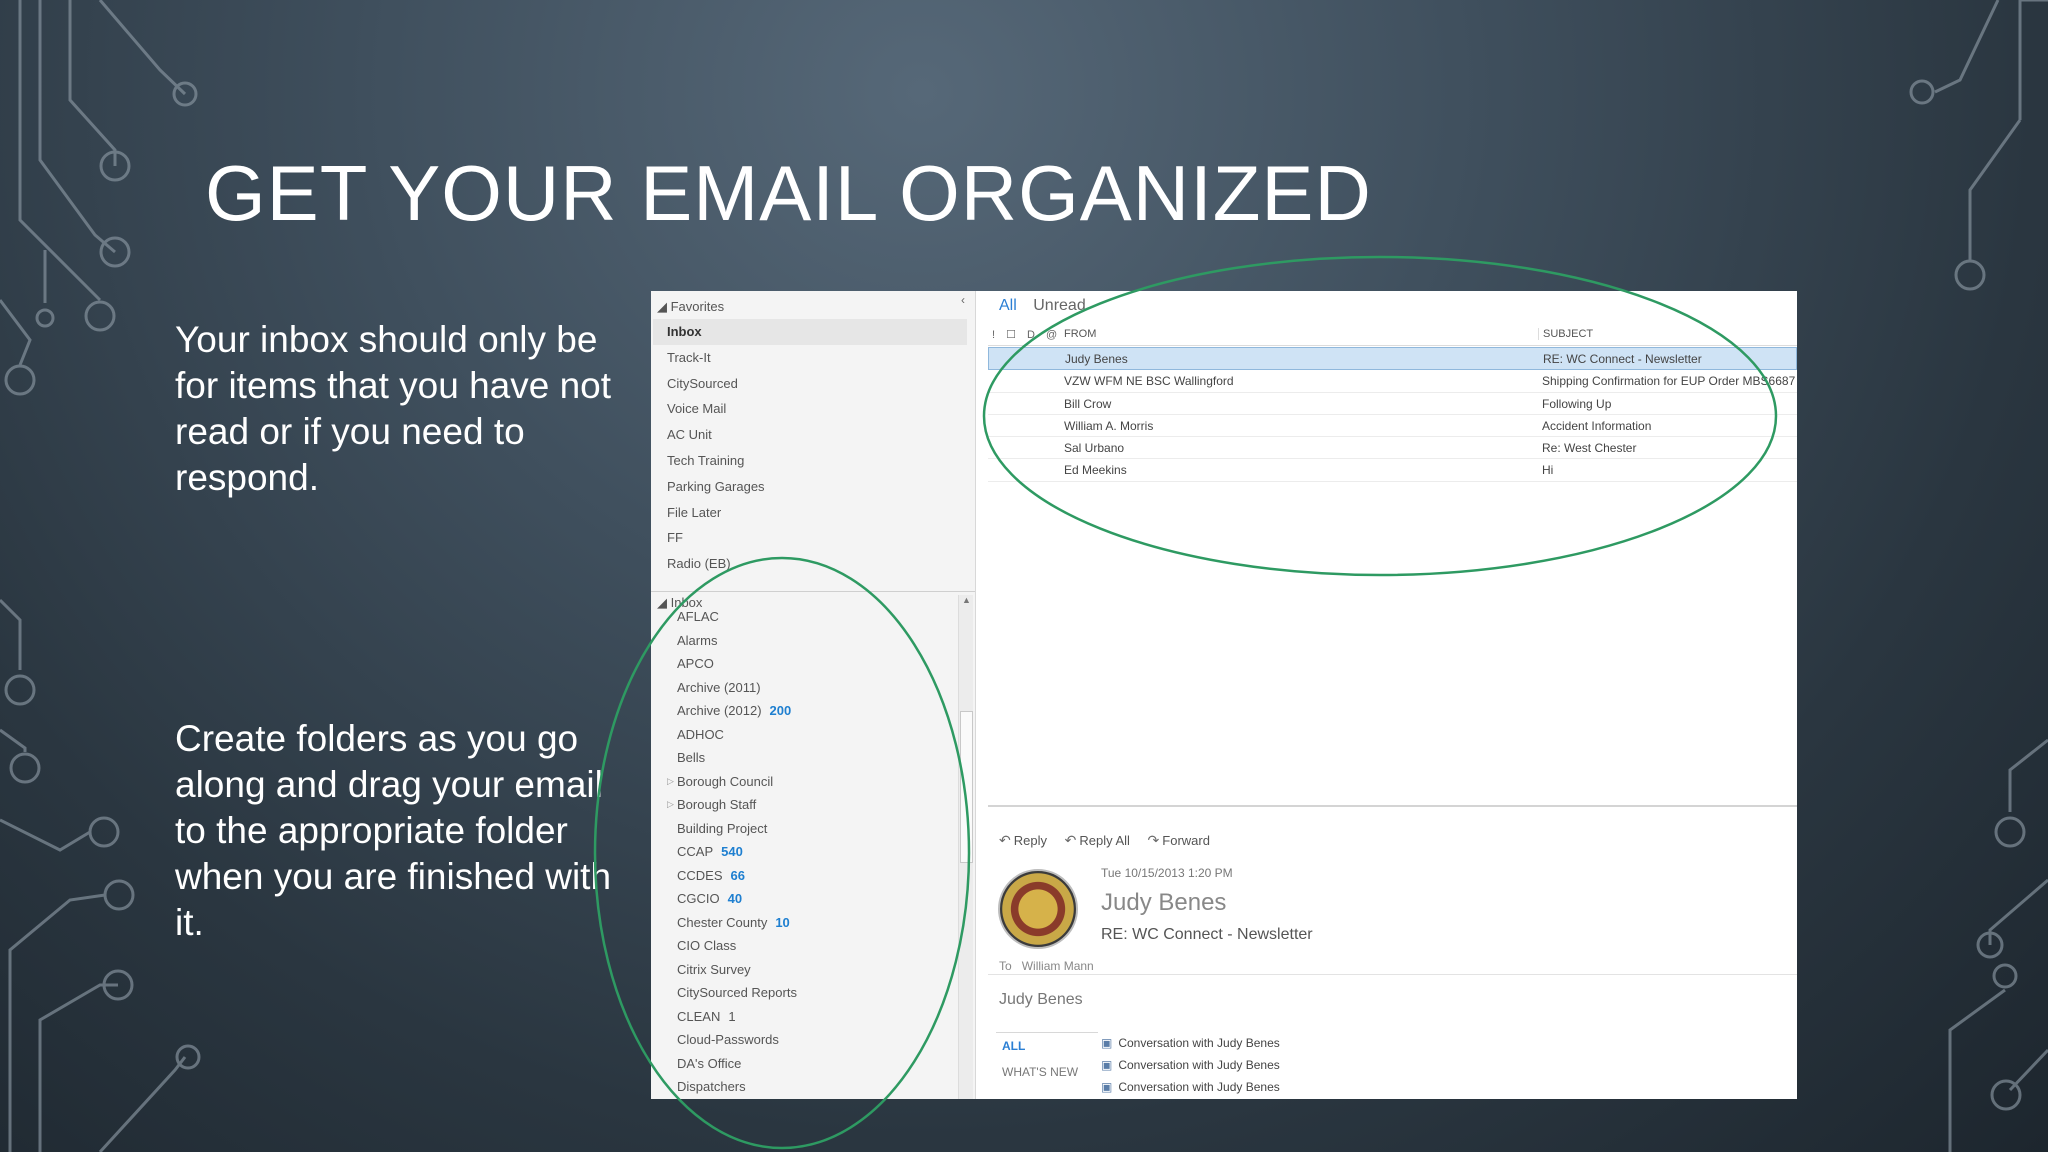  What do you see at coordinates (817, 1040) in the screenshot?
I see `folder-item: Cloud-Passwords` at bounding box center [817, 1040].